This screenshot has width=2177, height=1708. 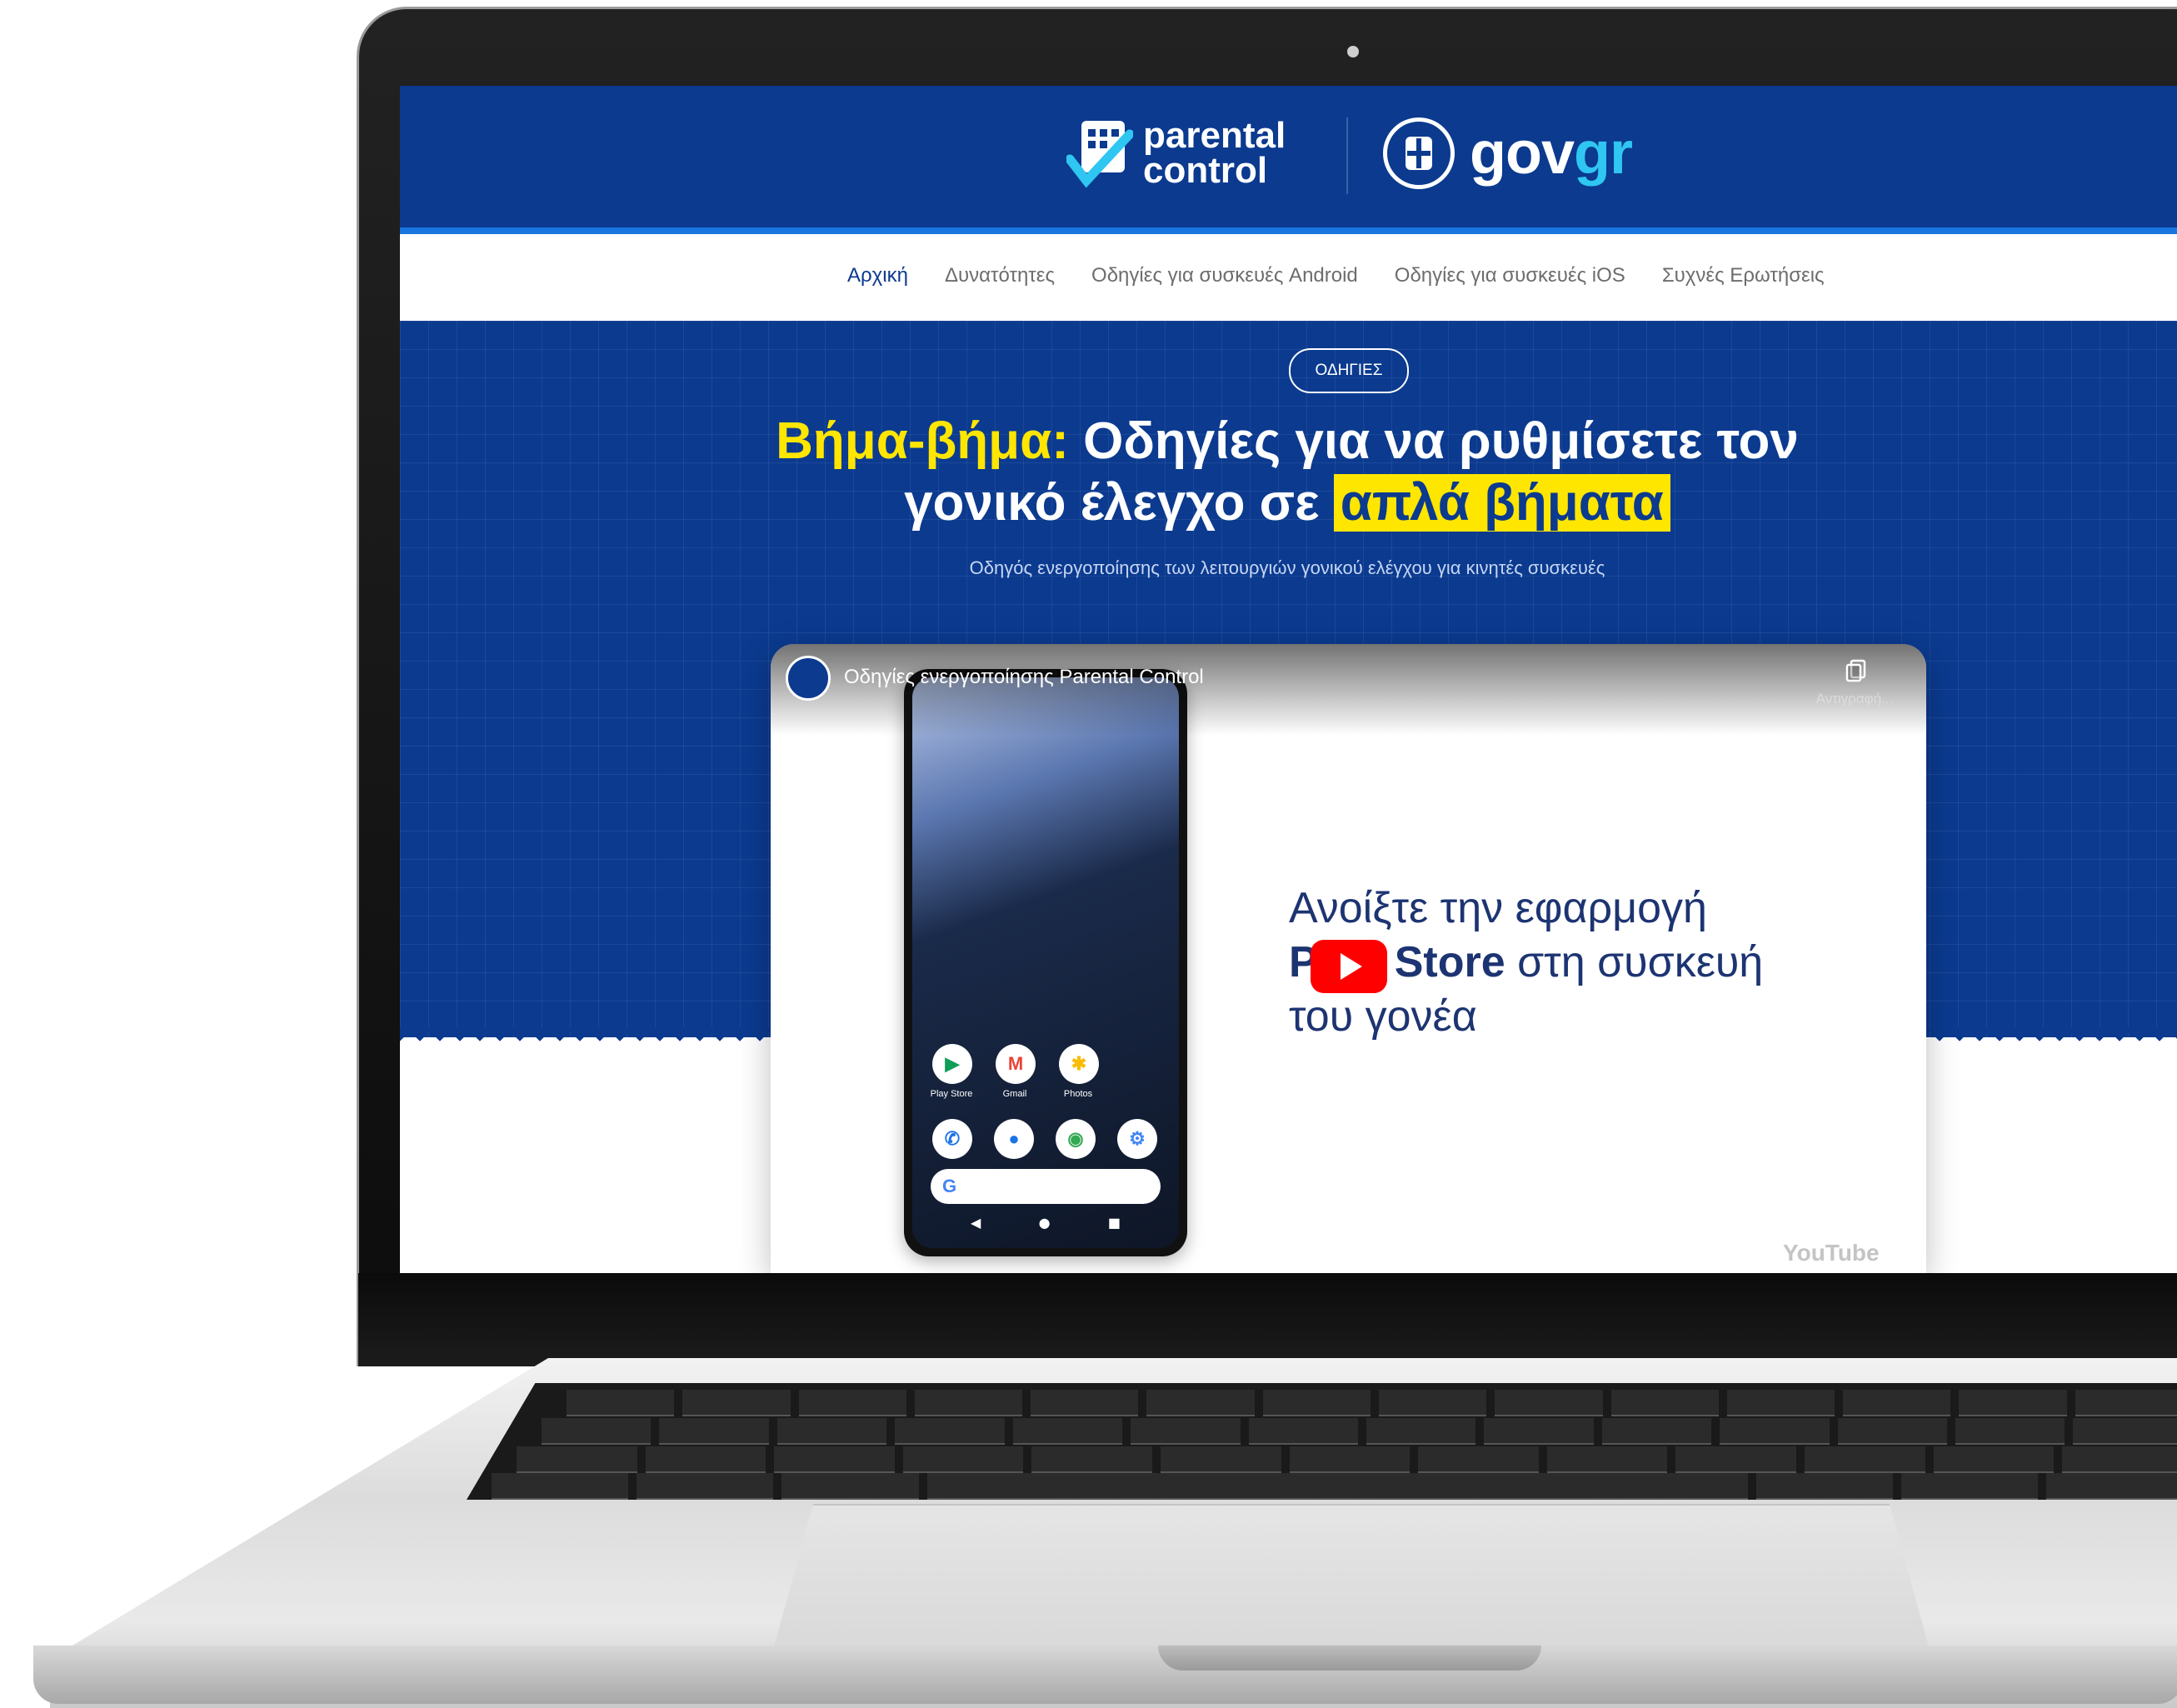 I want to click on caption-bold-suffix: Store, so click(x=1449, y=962).